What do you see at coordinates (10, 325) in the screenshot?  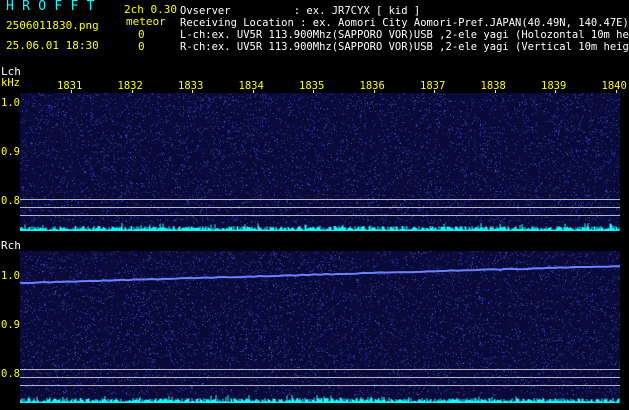 I see `rch-ylabel-2: 0.9` at bounding box center [10, 325].